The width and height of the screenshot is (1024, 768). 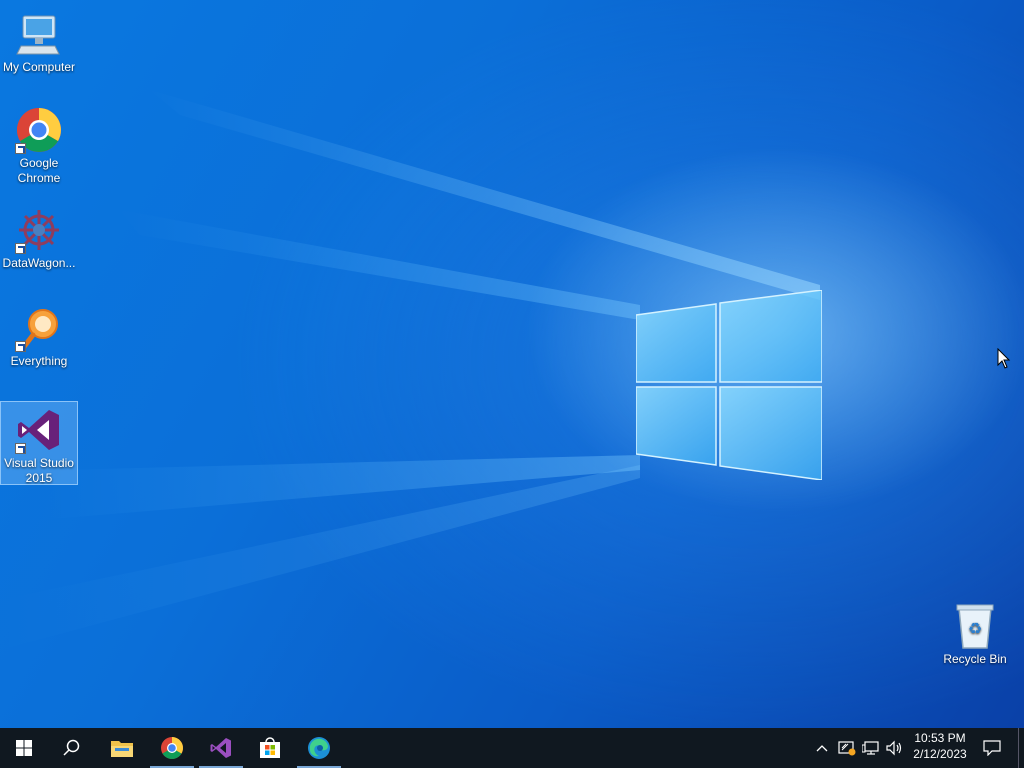 I want to click on volume-tray-button, so click(x=895, y=748).